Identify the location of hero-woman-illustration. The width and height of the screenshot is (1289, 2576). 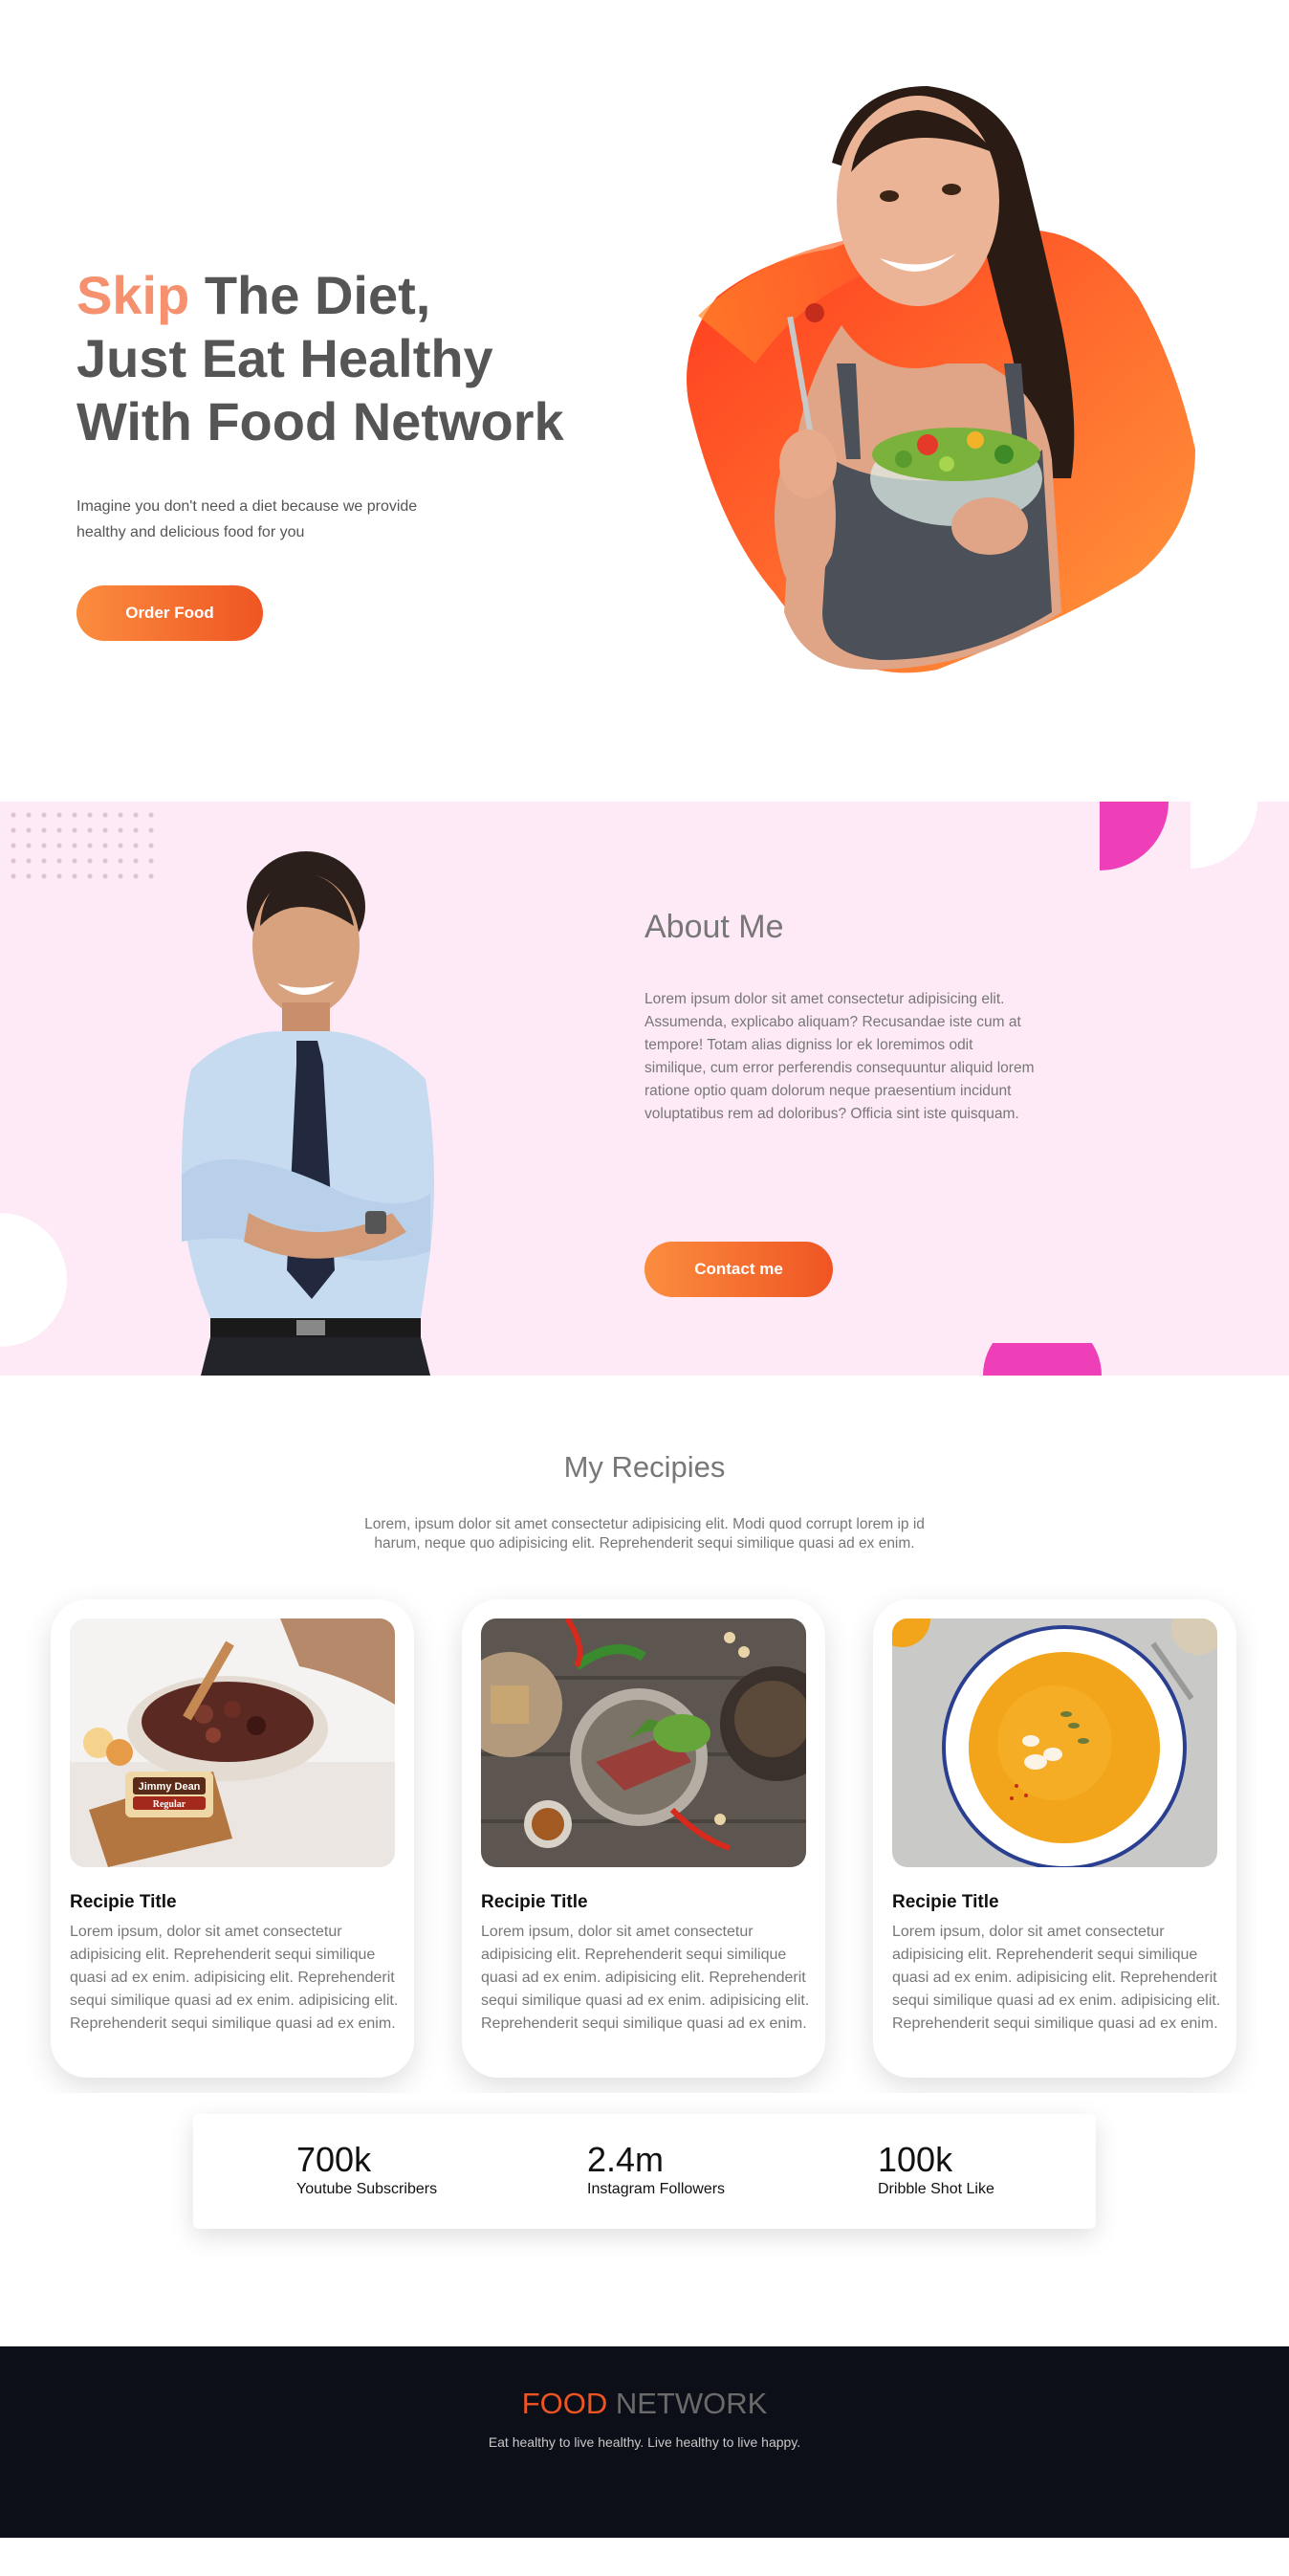
(941, 379).